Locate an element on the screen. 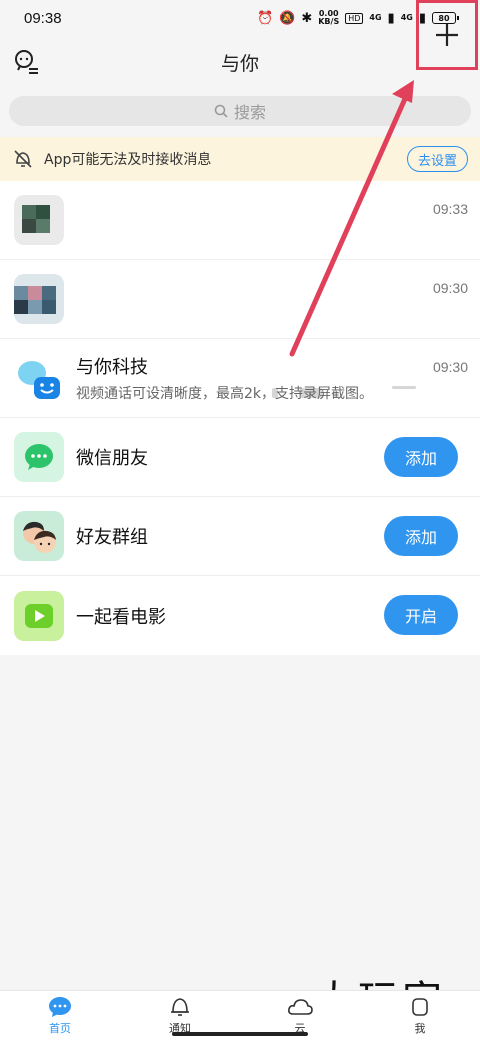  bell-icon is located at coordinates (180, 1006).